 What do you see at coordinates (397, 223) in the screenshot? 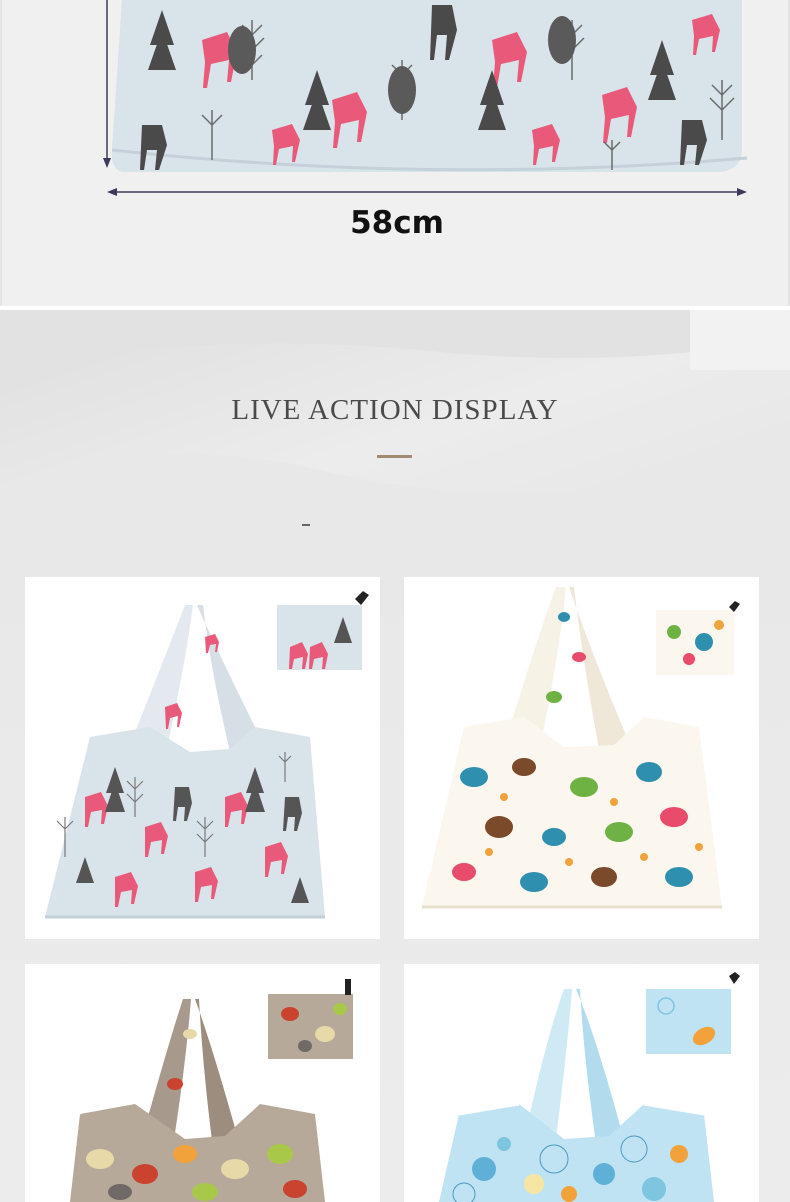
I see `width-label: 58cm` at bounding box center [397, 223].